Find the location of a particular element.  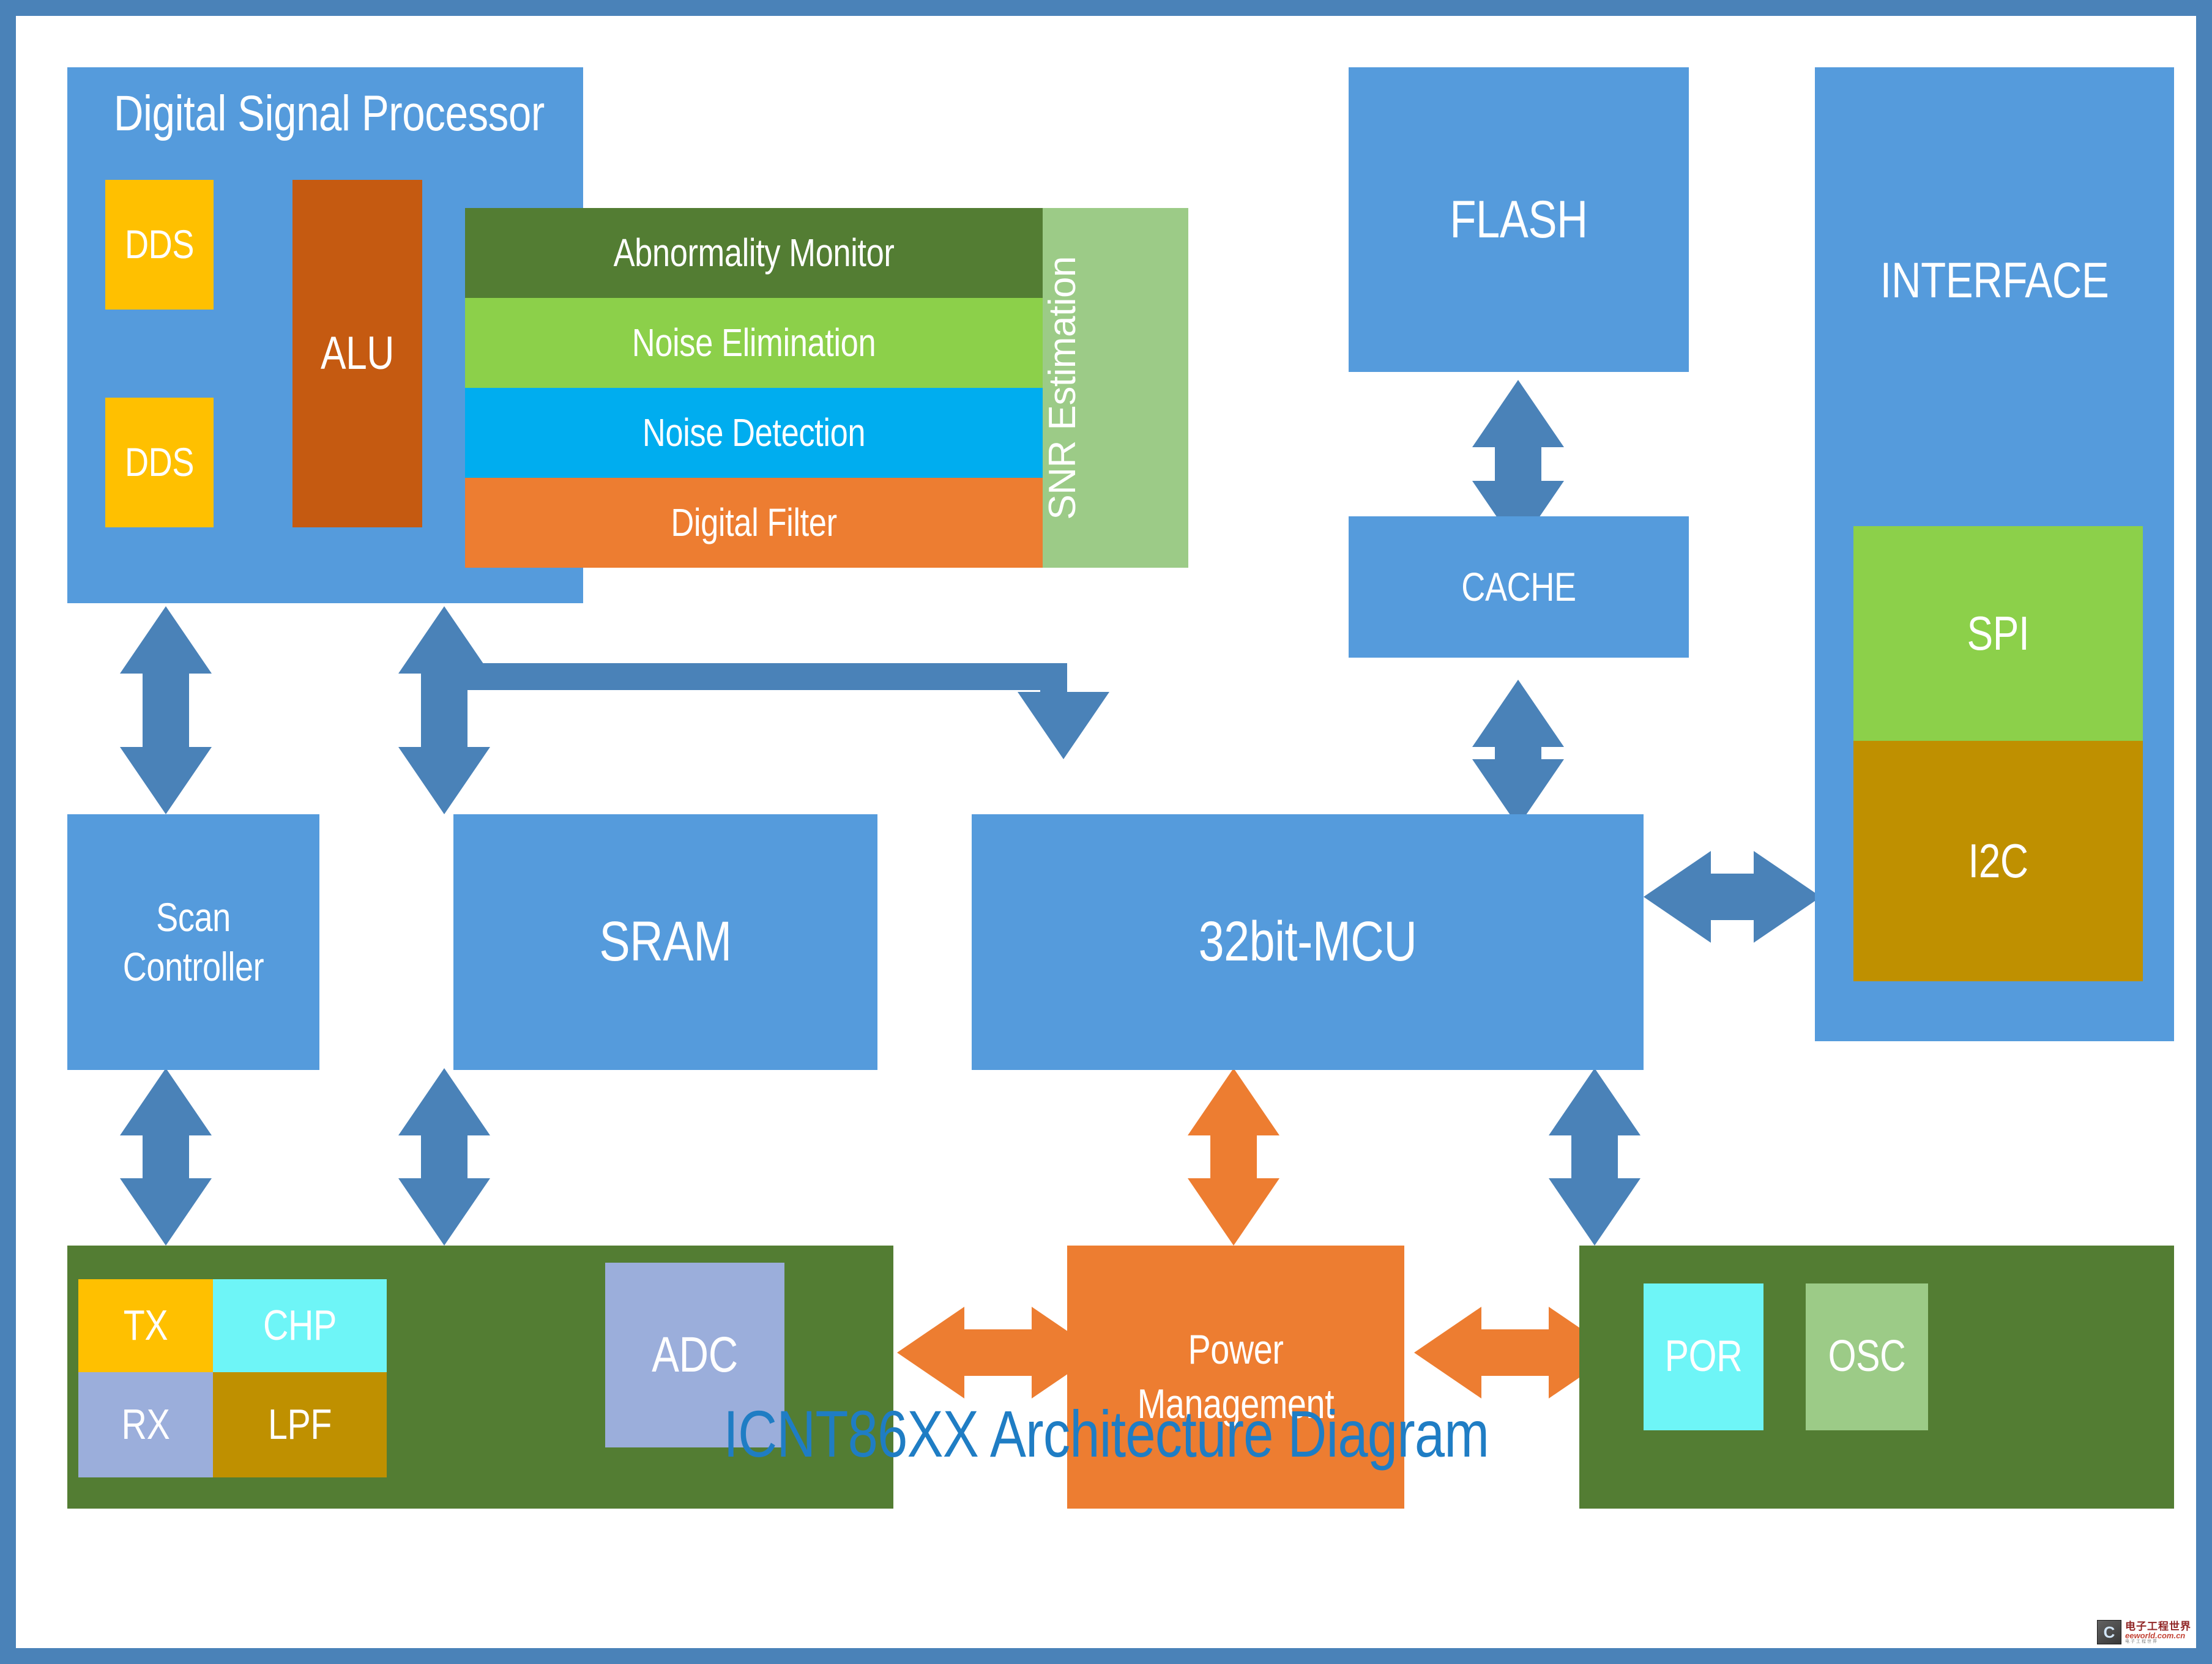

dds-bottom-block: DDS is located at coordinates (159, 462).